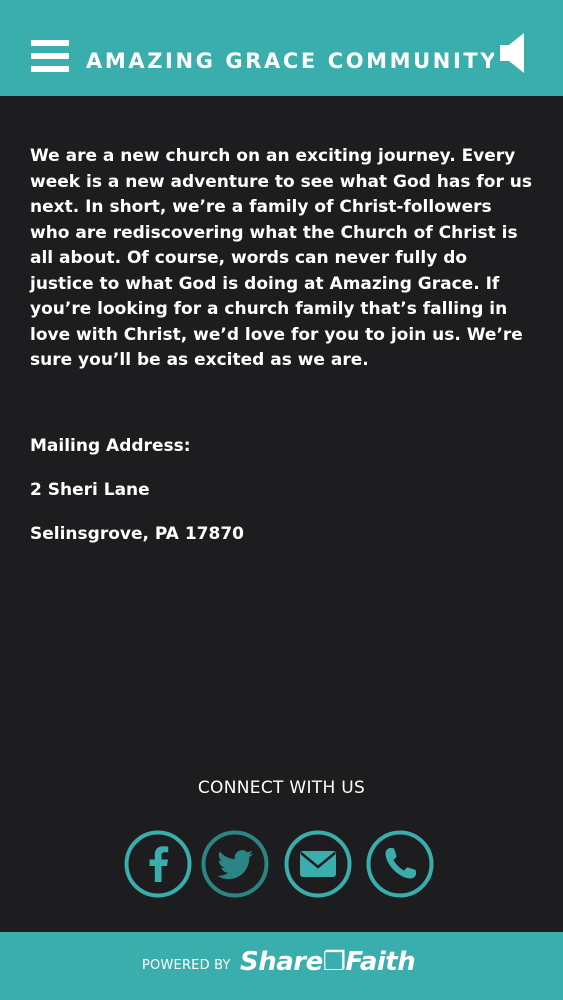 The height and width of the screenshot is (1000, 563). Describe the element at coordinates (158, 864) in the screenshot. I see `facebook-icon` at that location.